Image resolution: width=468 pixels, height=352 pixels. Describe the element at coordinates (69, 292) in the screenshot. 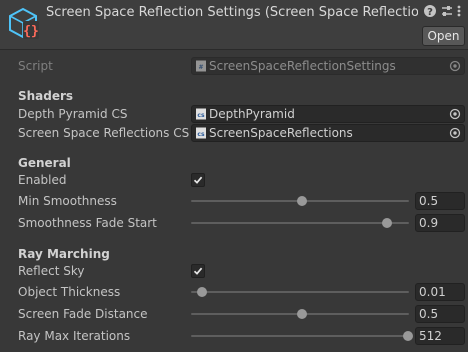

I see `object-thickness-label: Object Thickness` at that location.